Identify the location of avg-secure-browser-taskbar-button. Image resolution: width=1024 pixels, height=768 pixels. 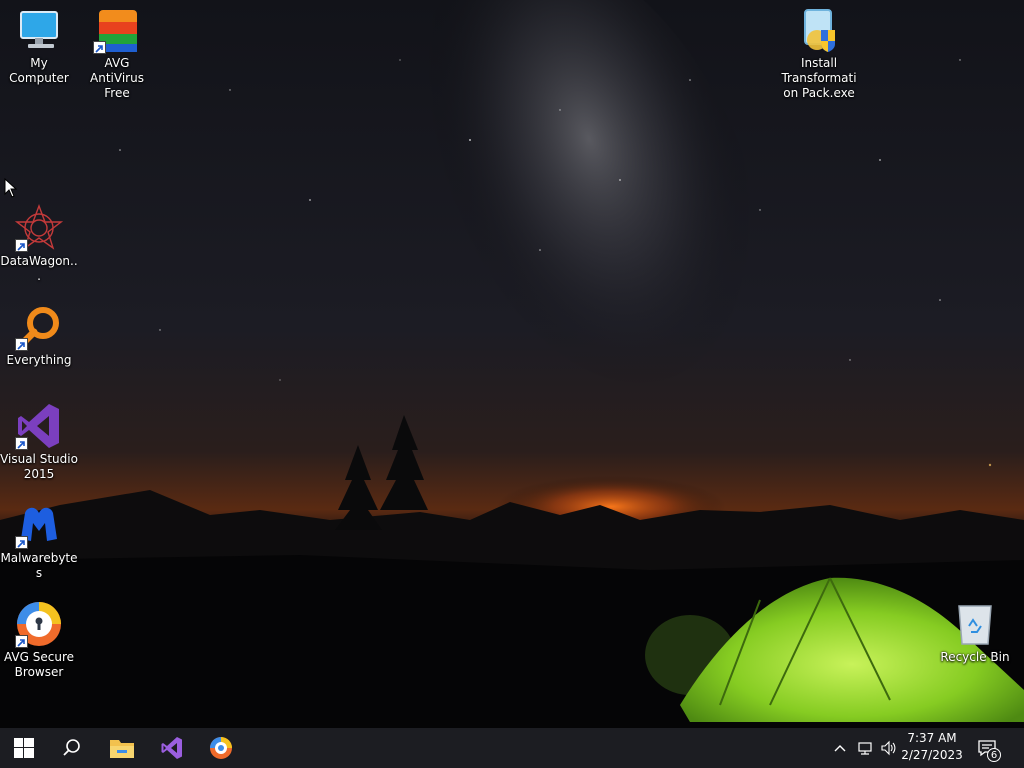
(221, 748).